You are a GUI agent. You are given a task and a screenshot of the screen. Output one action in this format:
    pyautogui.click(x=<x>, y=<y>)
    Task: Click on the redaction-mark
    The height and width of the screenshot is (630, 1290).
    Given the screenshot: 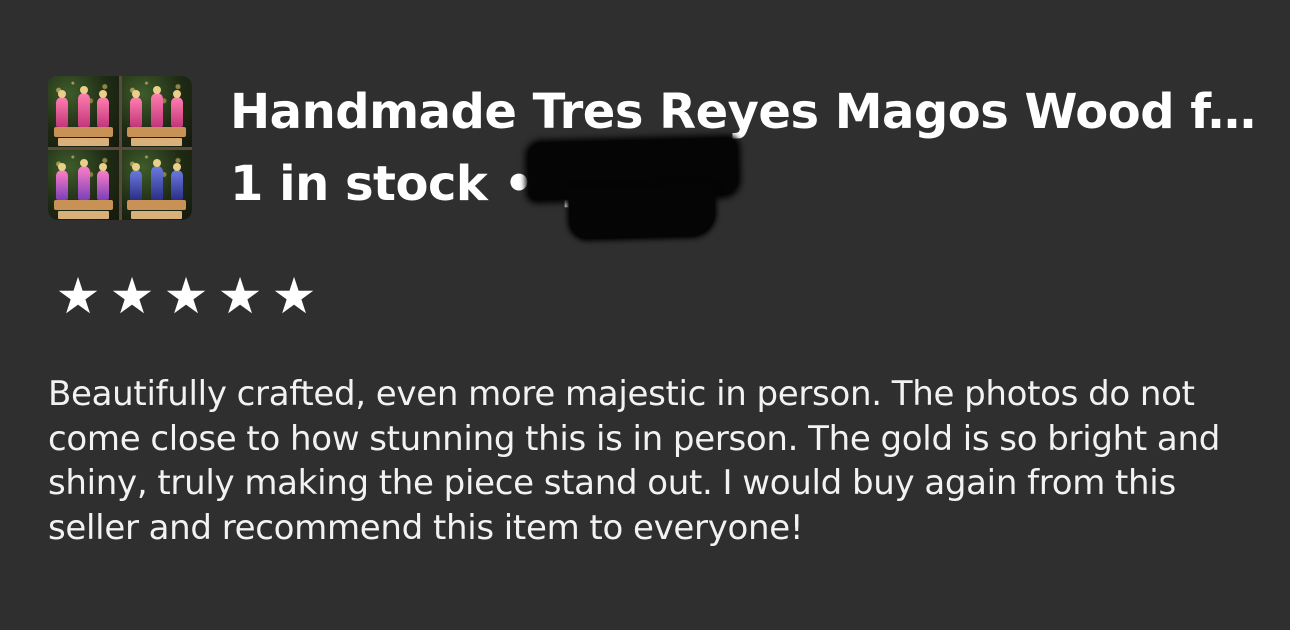 What is the action you would take?
    pyautogui.click(x=633, y=169)
    